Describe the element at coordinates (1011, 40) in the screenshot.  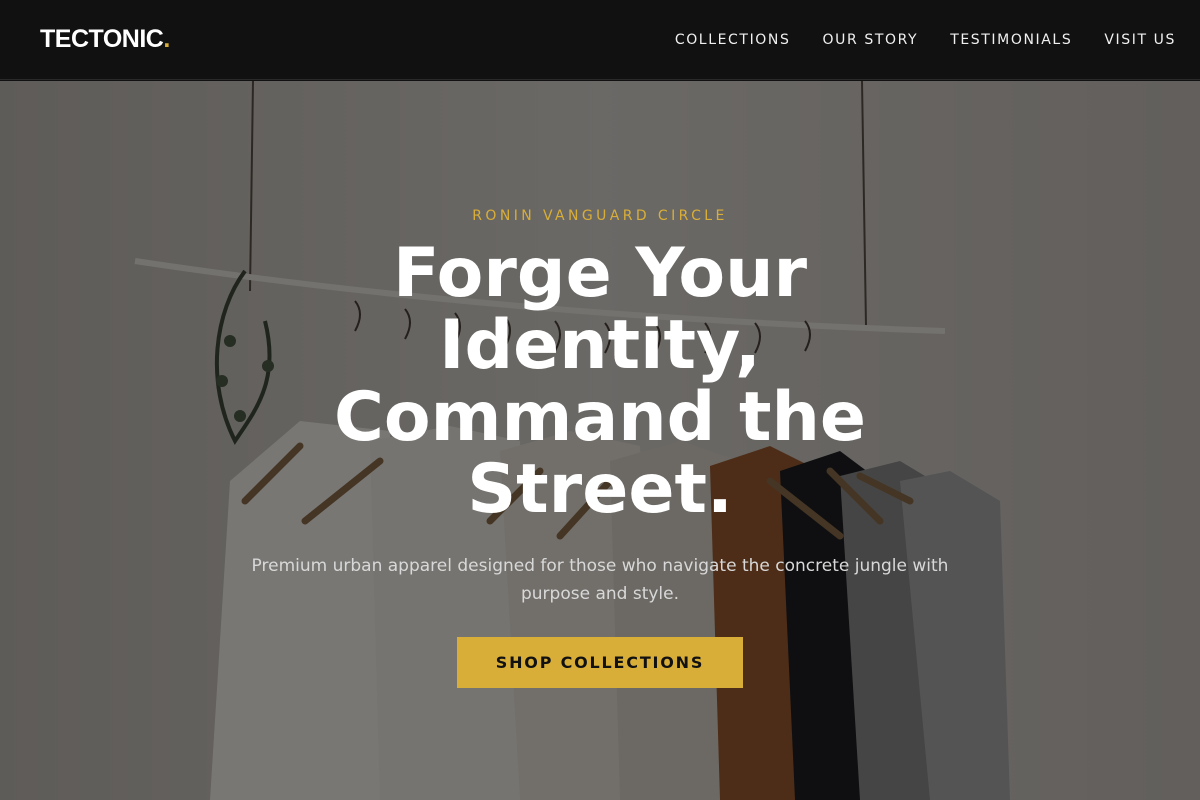
I see `nav-link-testimonials: TESTIMONIALS` at that location.